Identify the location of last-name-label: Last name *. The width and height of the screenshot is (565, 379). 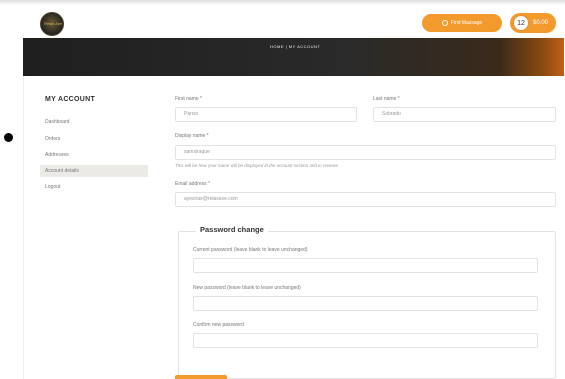
(386, 99).